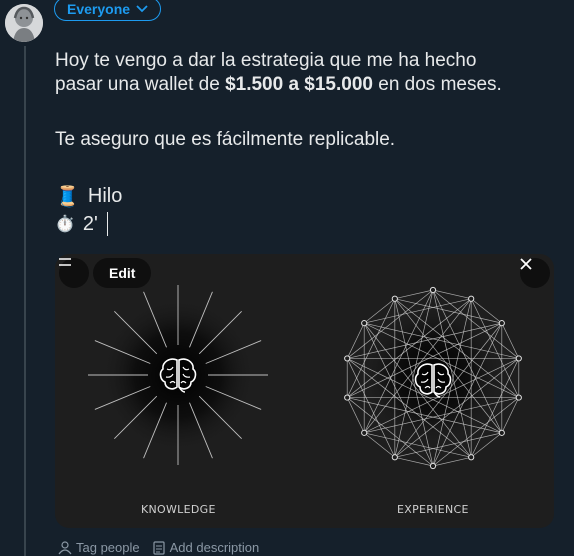 The image size is (574, 556). I want to click on document-icon, so click(159, 547).